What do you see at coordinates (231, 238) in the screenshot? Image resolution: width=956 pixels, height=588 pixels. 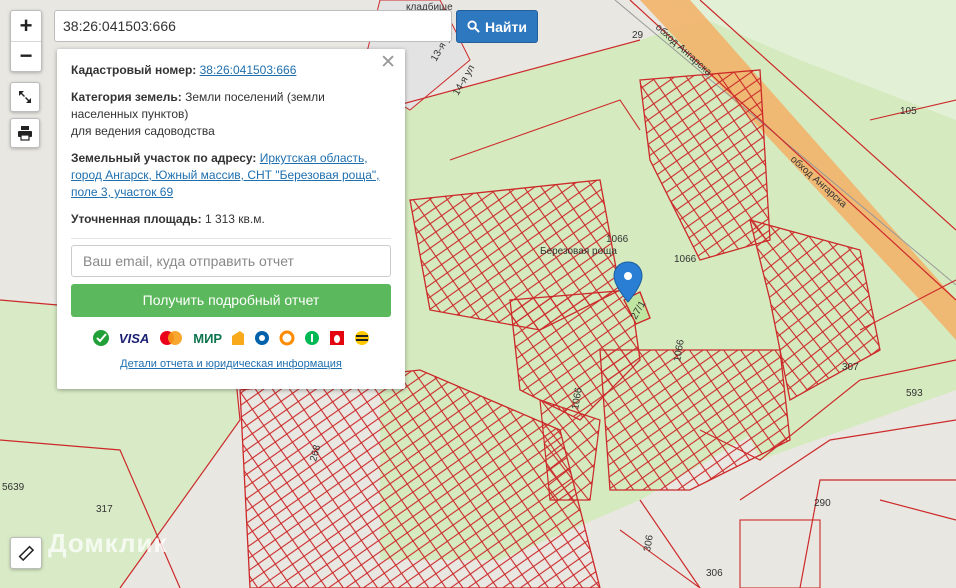 I see `divider` at bounding box center [231, 238].